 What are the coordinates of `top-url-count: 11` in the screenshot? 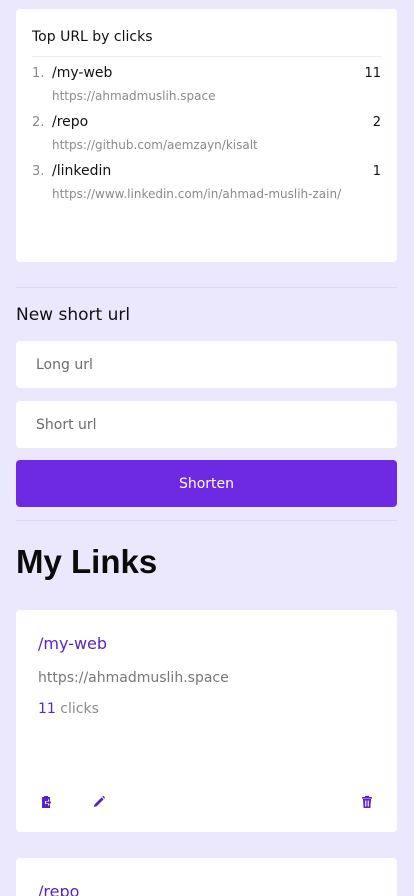 It's located at (372, 73).